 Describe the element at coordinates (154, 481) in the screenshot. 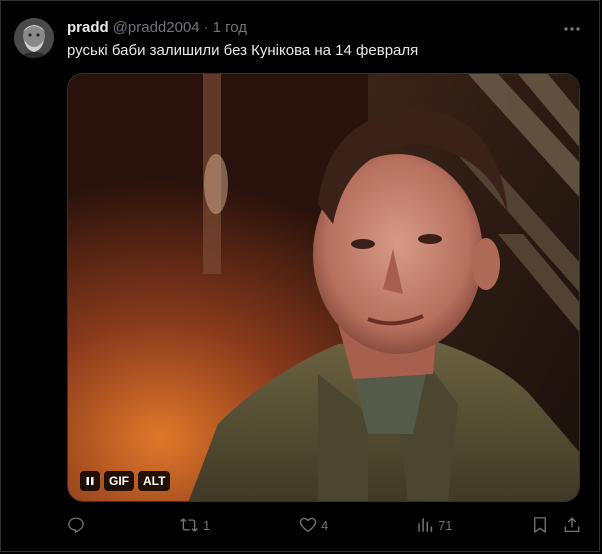

I see `alt-badge: ALT` at that location.